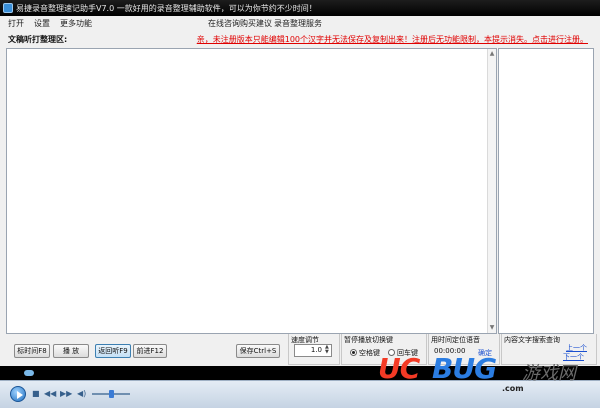 The image size is (600, 408). What do you see at coordinates (491, 191) in the screenshot?
I see `vertical-scrollbar: ▲ ▼` at bounding box center [491, 191].